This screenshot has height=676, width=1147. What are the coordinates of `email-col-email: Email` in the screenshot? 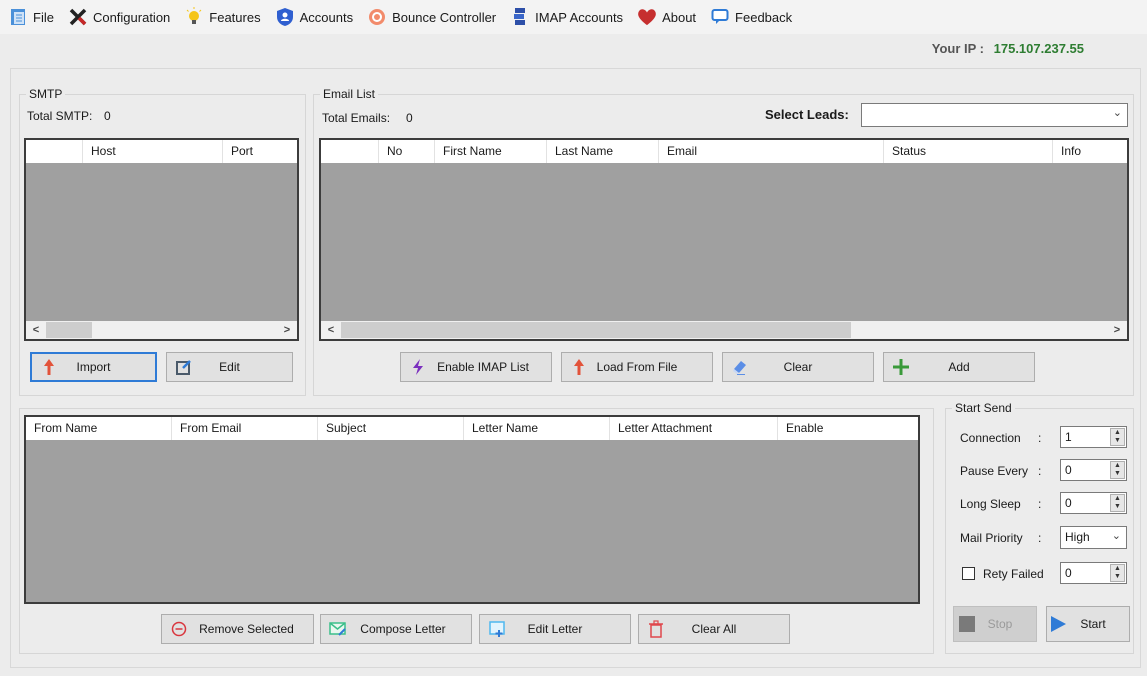 It's located at (771, 151).